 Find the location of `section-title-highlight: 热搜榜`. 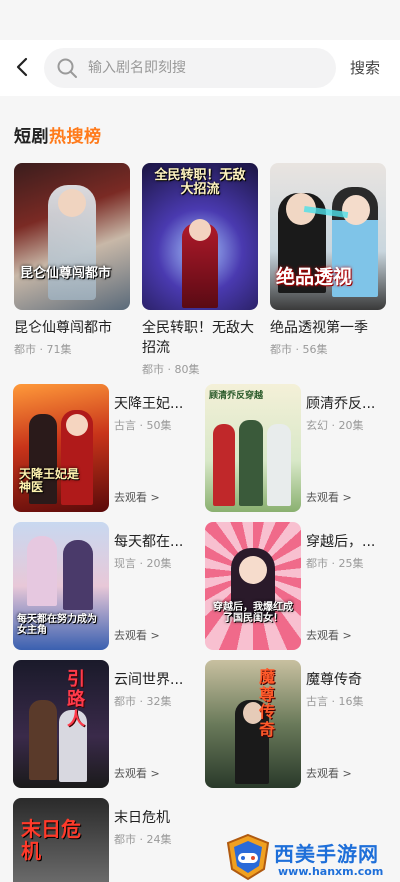

section-title-highlight: 热搜榜 is located at coordinates (75, 137).